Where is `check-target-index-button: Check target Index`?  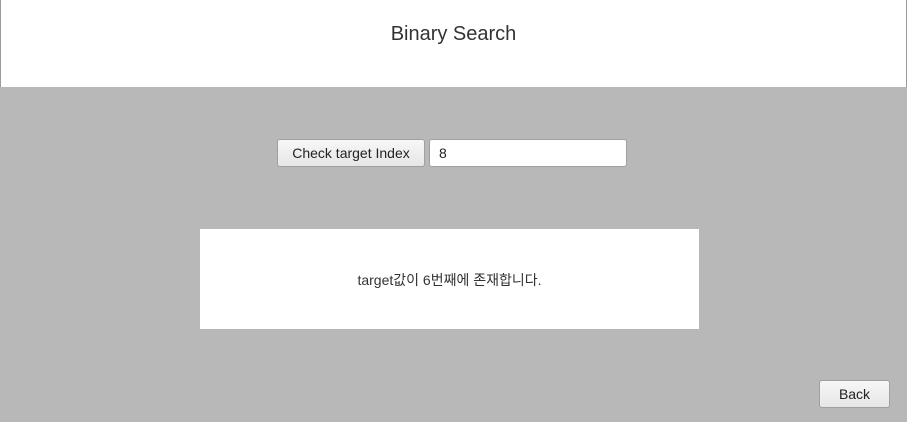 check-target-index-button: Check target Index is located at coordinates (351, 153).